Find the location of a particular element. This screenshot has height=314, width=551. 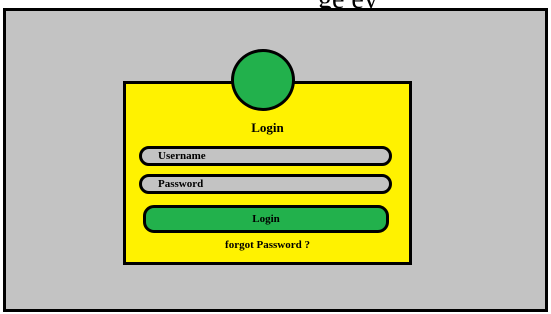

password-field: Password is located at coordinates (265, 184).